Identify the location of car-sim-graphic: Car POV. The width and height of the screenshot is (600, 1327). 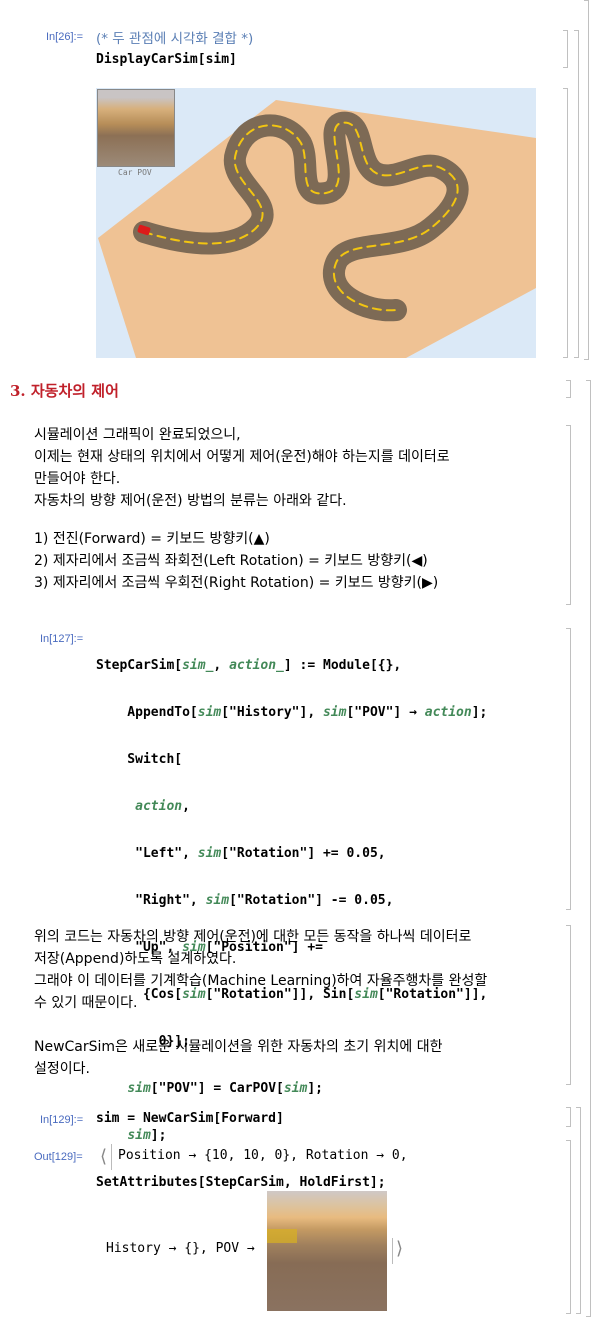
(316, 223).